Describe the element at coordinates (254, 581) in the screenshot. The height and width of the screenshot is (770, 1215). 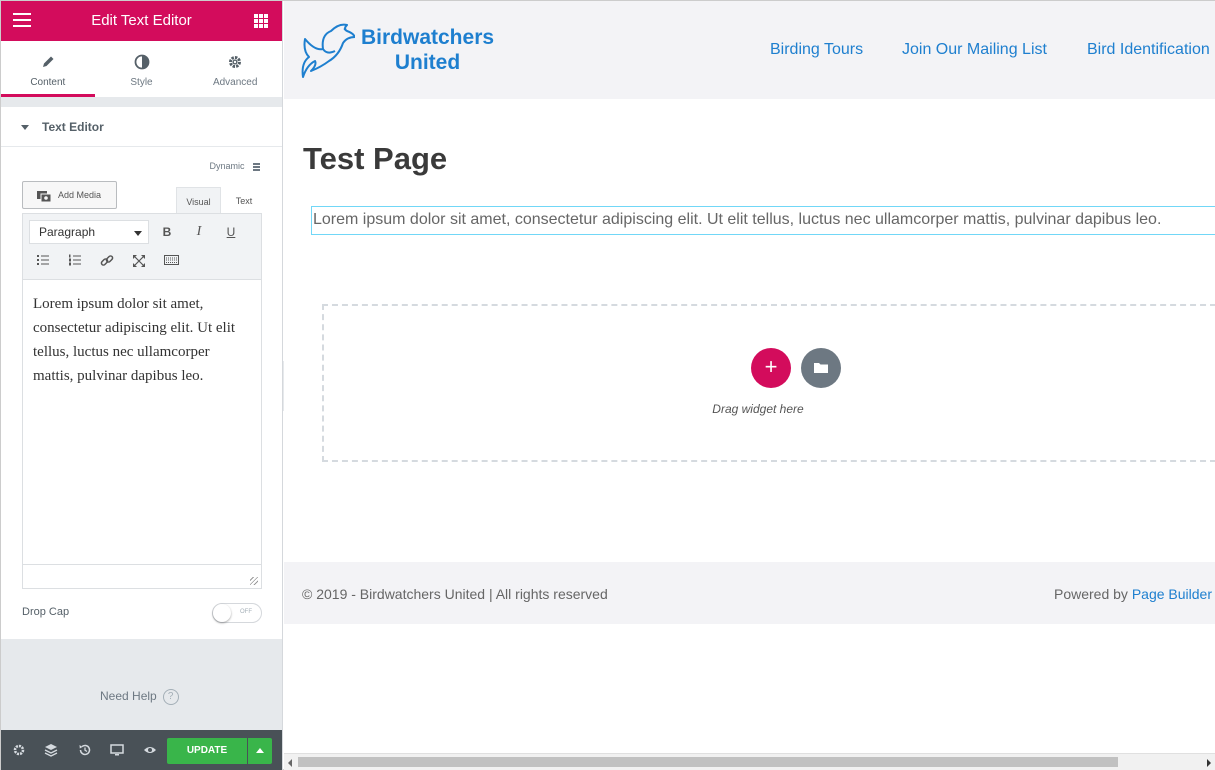
I see `resize-grip-icon` at that location.